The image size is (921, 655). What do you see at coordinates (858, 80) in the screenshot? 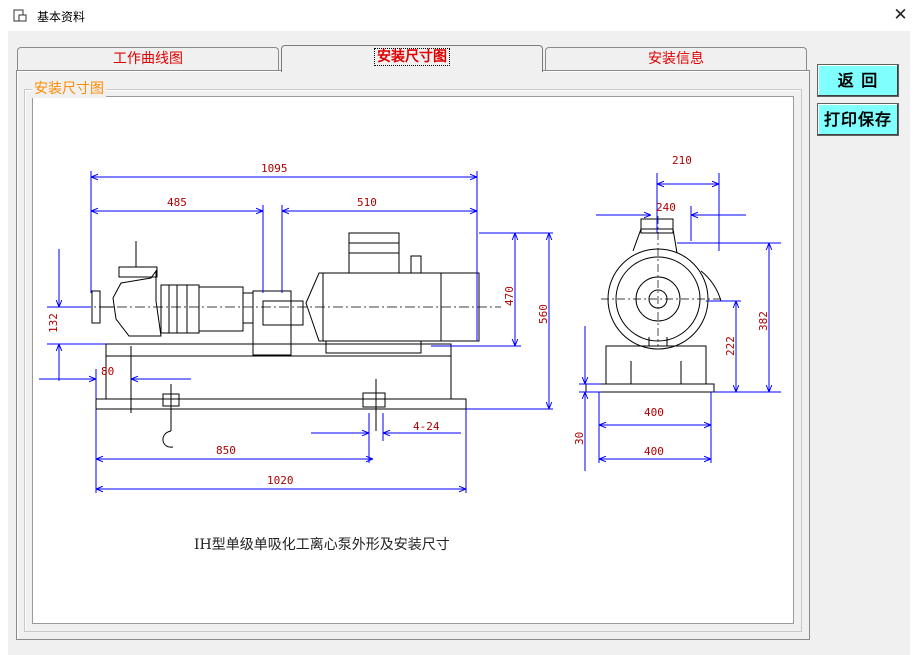
I see `return-button: 返 回` at bounding box center [858, 80].